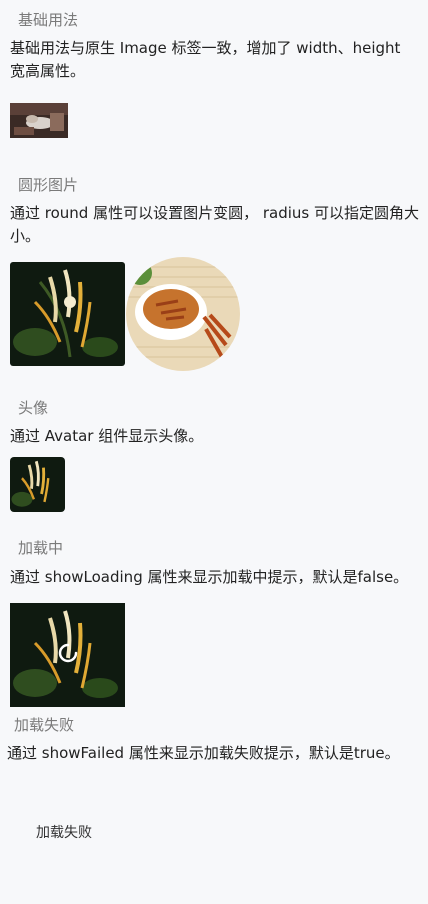 This screenshot has width=428, height=904. What do you see at coordinates (67, 314) in the screenshot?
I see `flower-image` at bounding box center [67, 314].